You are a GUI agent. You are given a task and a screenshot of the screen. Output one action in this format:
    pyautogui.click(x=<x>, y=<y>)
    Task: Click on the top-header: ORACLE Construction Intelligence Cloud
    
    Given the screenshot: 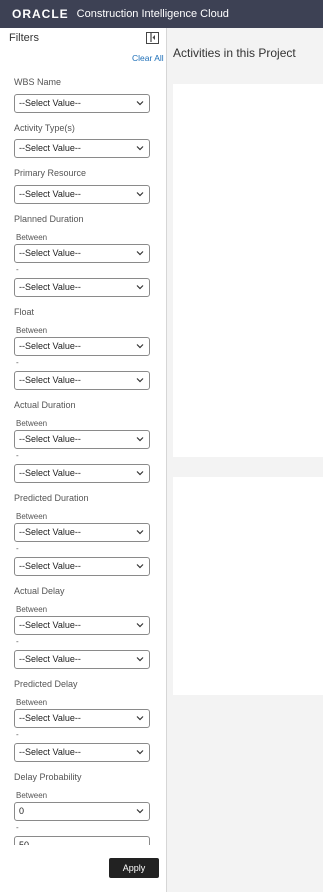 What is the action you would take?
    pyautogui.click(x=161, y=14)
    